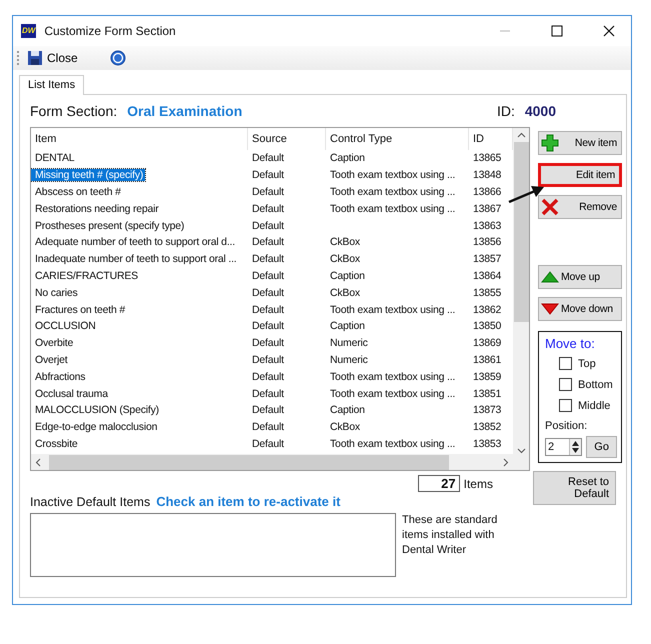 Image resolution: width=651 pixels, height=644 pixels. What do you see at coordinates (580, 309) in the screenshot?
I see `action-button: Move down` at bounding box center [580, 309].